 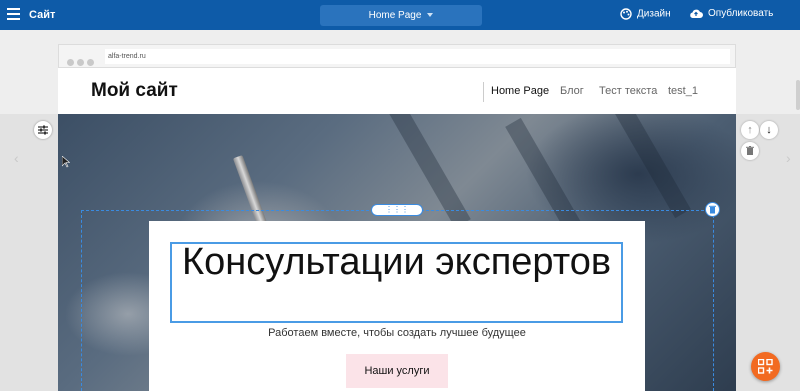 What do you see at coordinates (741, 14) in the screenshot?
I see `publish-label: Опубликовать` at bounding box center [741, 14].